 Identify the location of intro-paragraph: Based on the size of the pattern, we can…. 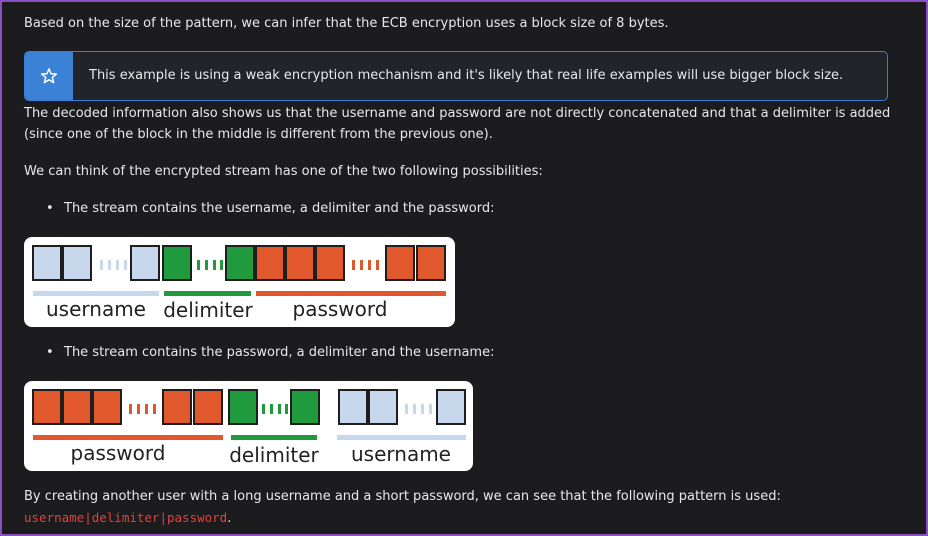
(346, 23).